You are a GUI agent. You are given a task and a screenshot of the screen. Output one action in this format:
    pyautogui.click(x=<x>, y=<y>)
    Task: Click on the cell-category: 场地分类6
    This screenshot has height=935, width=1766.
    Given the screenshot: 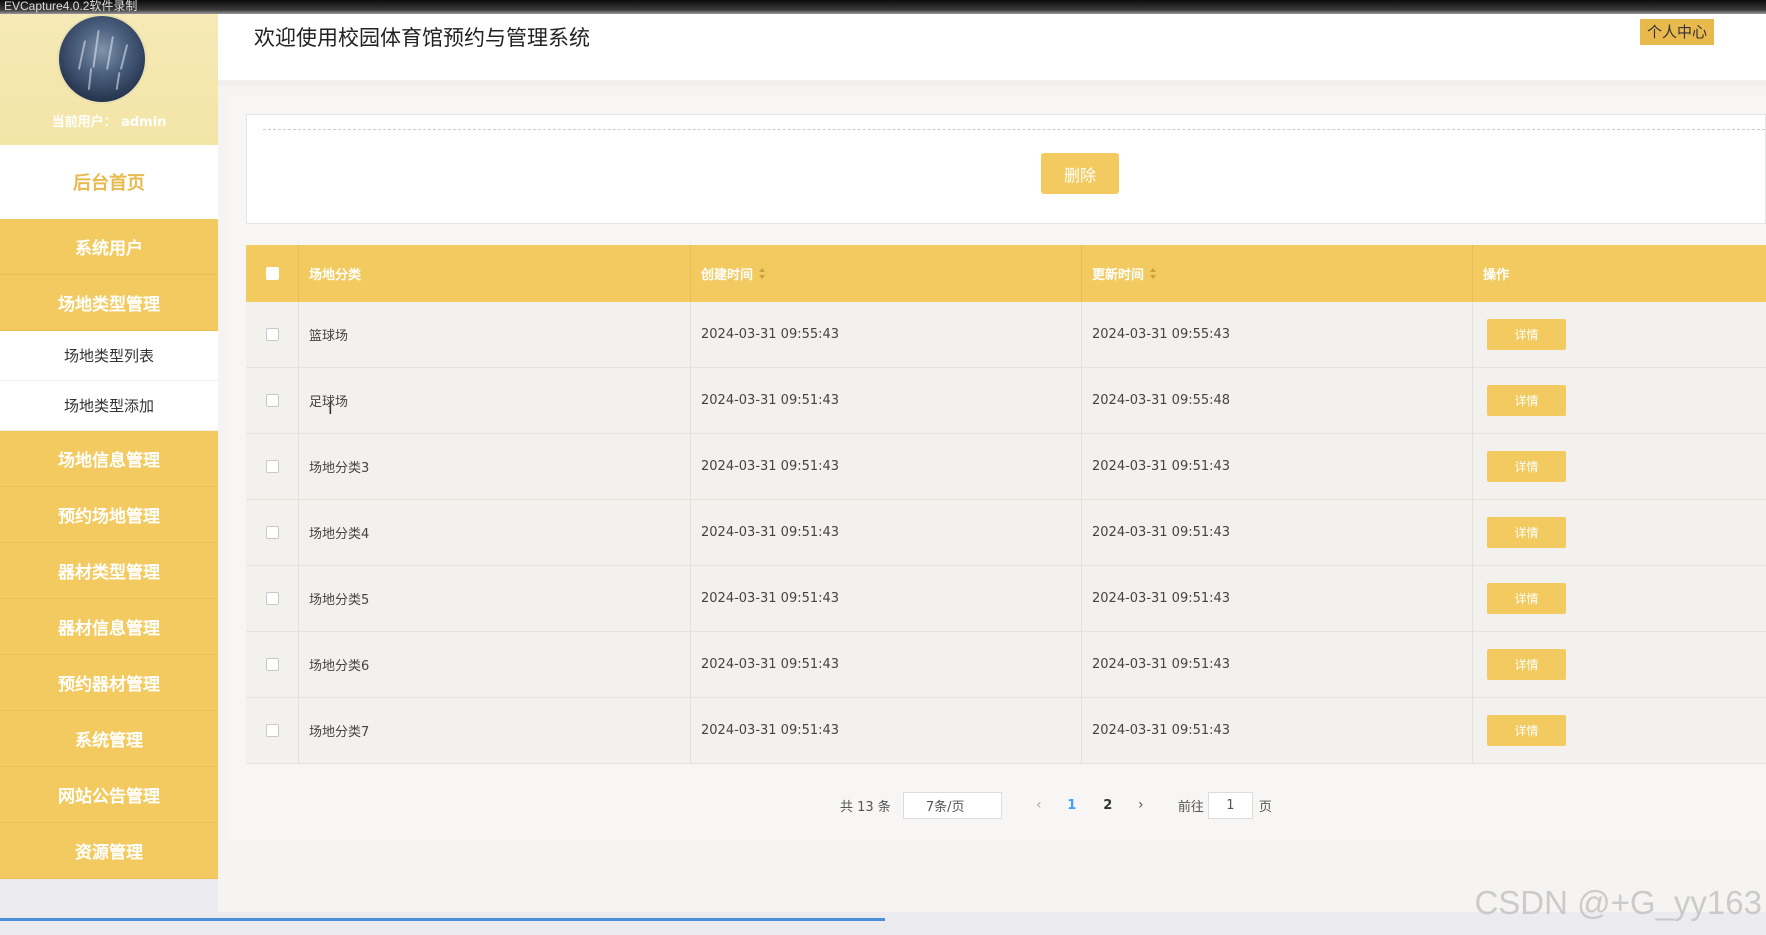 What is the action you would take?
    pyautogui.click(x=495, y=664)
    